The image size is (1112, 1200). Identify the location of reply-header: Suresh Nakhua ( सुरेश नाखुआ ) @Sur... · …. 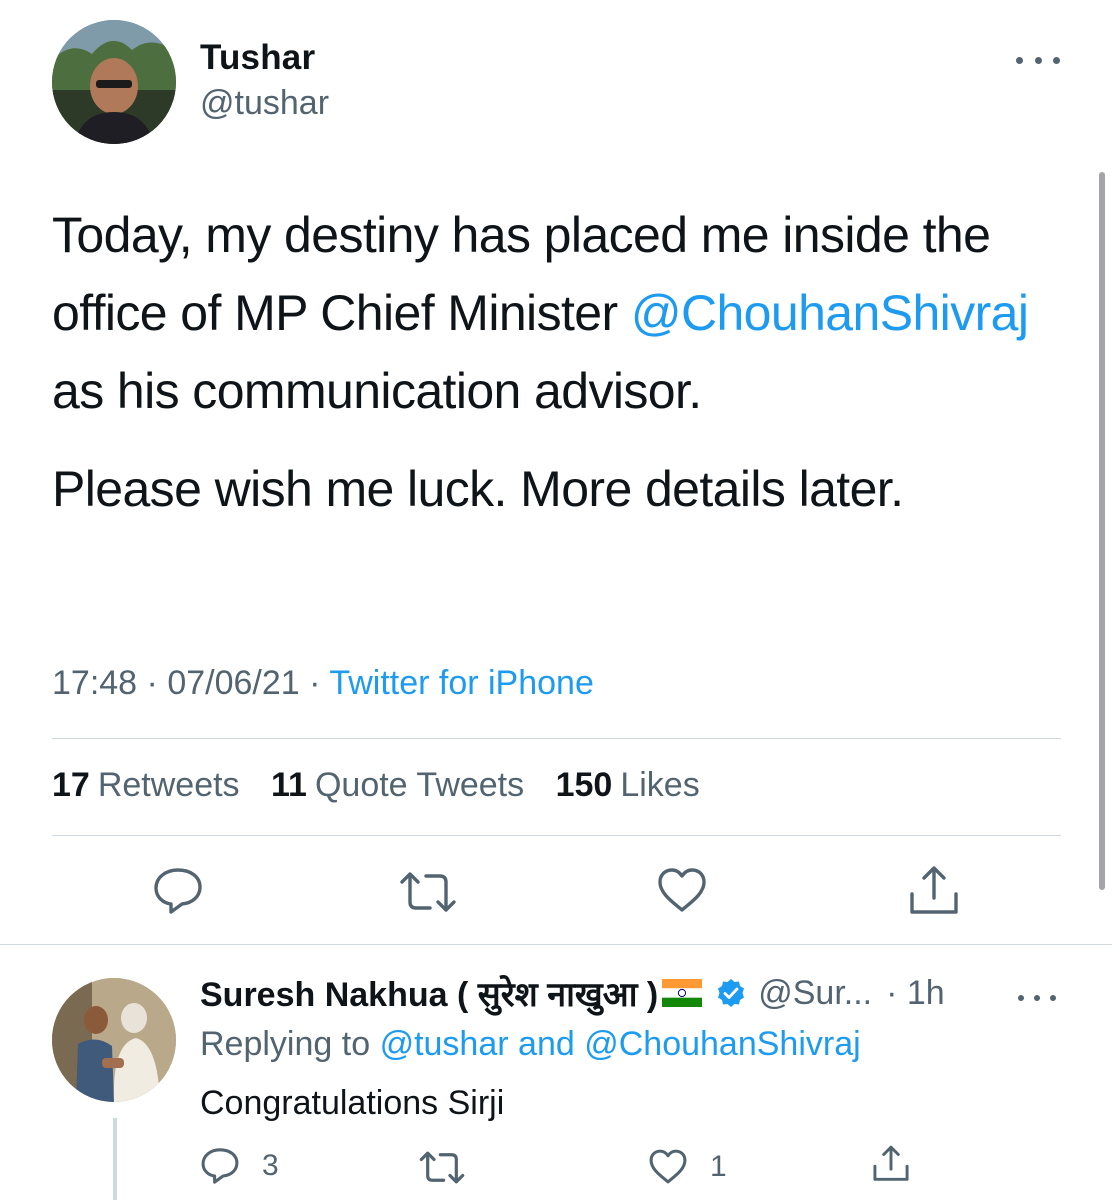
(645, 993).